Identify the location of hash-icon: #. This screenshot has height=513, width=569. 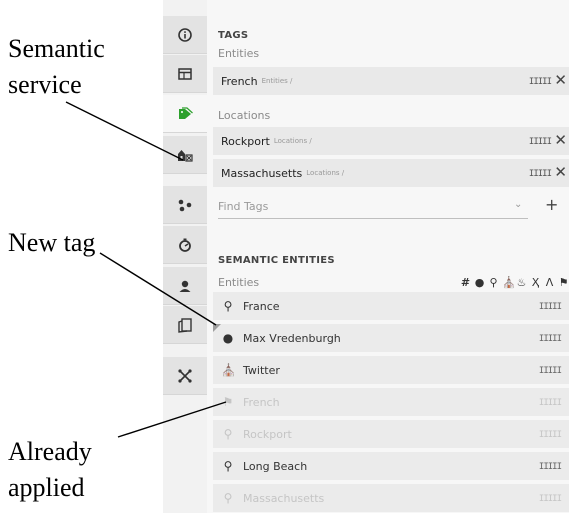
(465, 283).